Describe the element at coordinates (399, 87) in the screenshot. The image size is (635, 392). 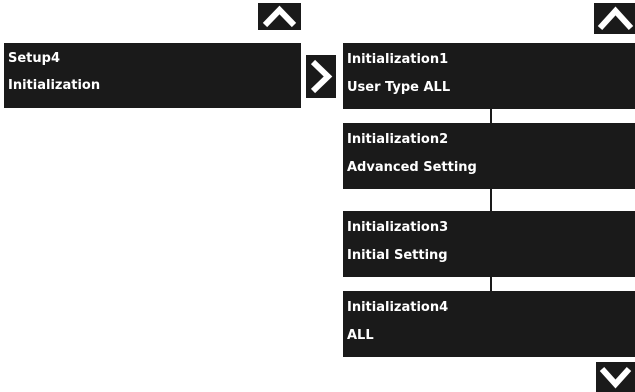
I see `menu-item-value: User Type ALL` at that location.